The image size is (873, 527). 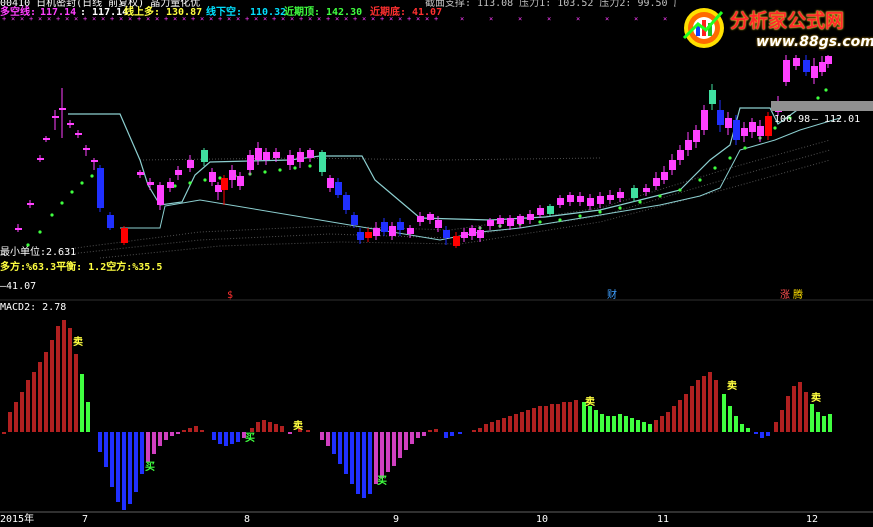 What do you see at coordinates (18, 286) in the screenshot?
I see `low-price-label: —41.07` at bounding box center [18, 286].